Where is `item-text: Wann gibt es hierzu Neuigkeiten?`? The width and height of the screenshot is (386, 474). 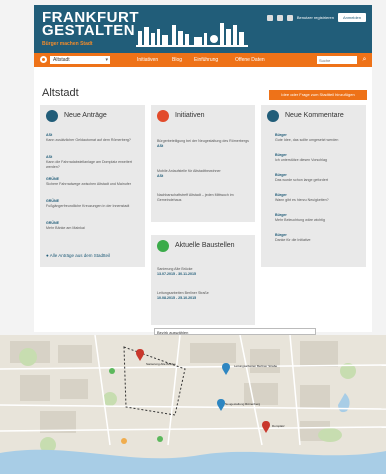 item-text: Wann gibt es hierzu Neuigkeiten? is located at coordinates (302, 200).